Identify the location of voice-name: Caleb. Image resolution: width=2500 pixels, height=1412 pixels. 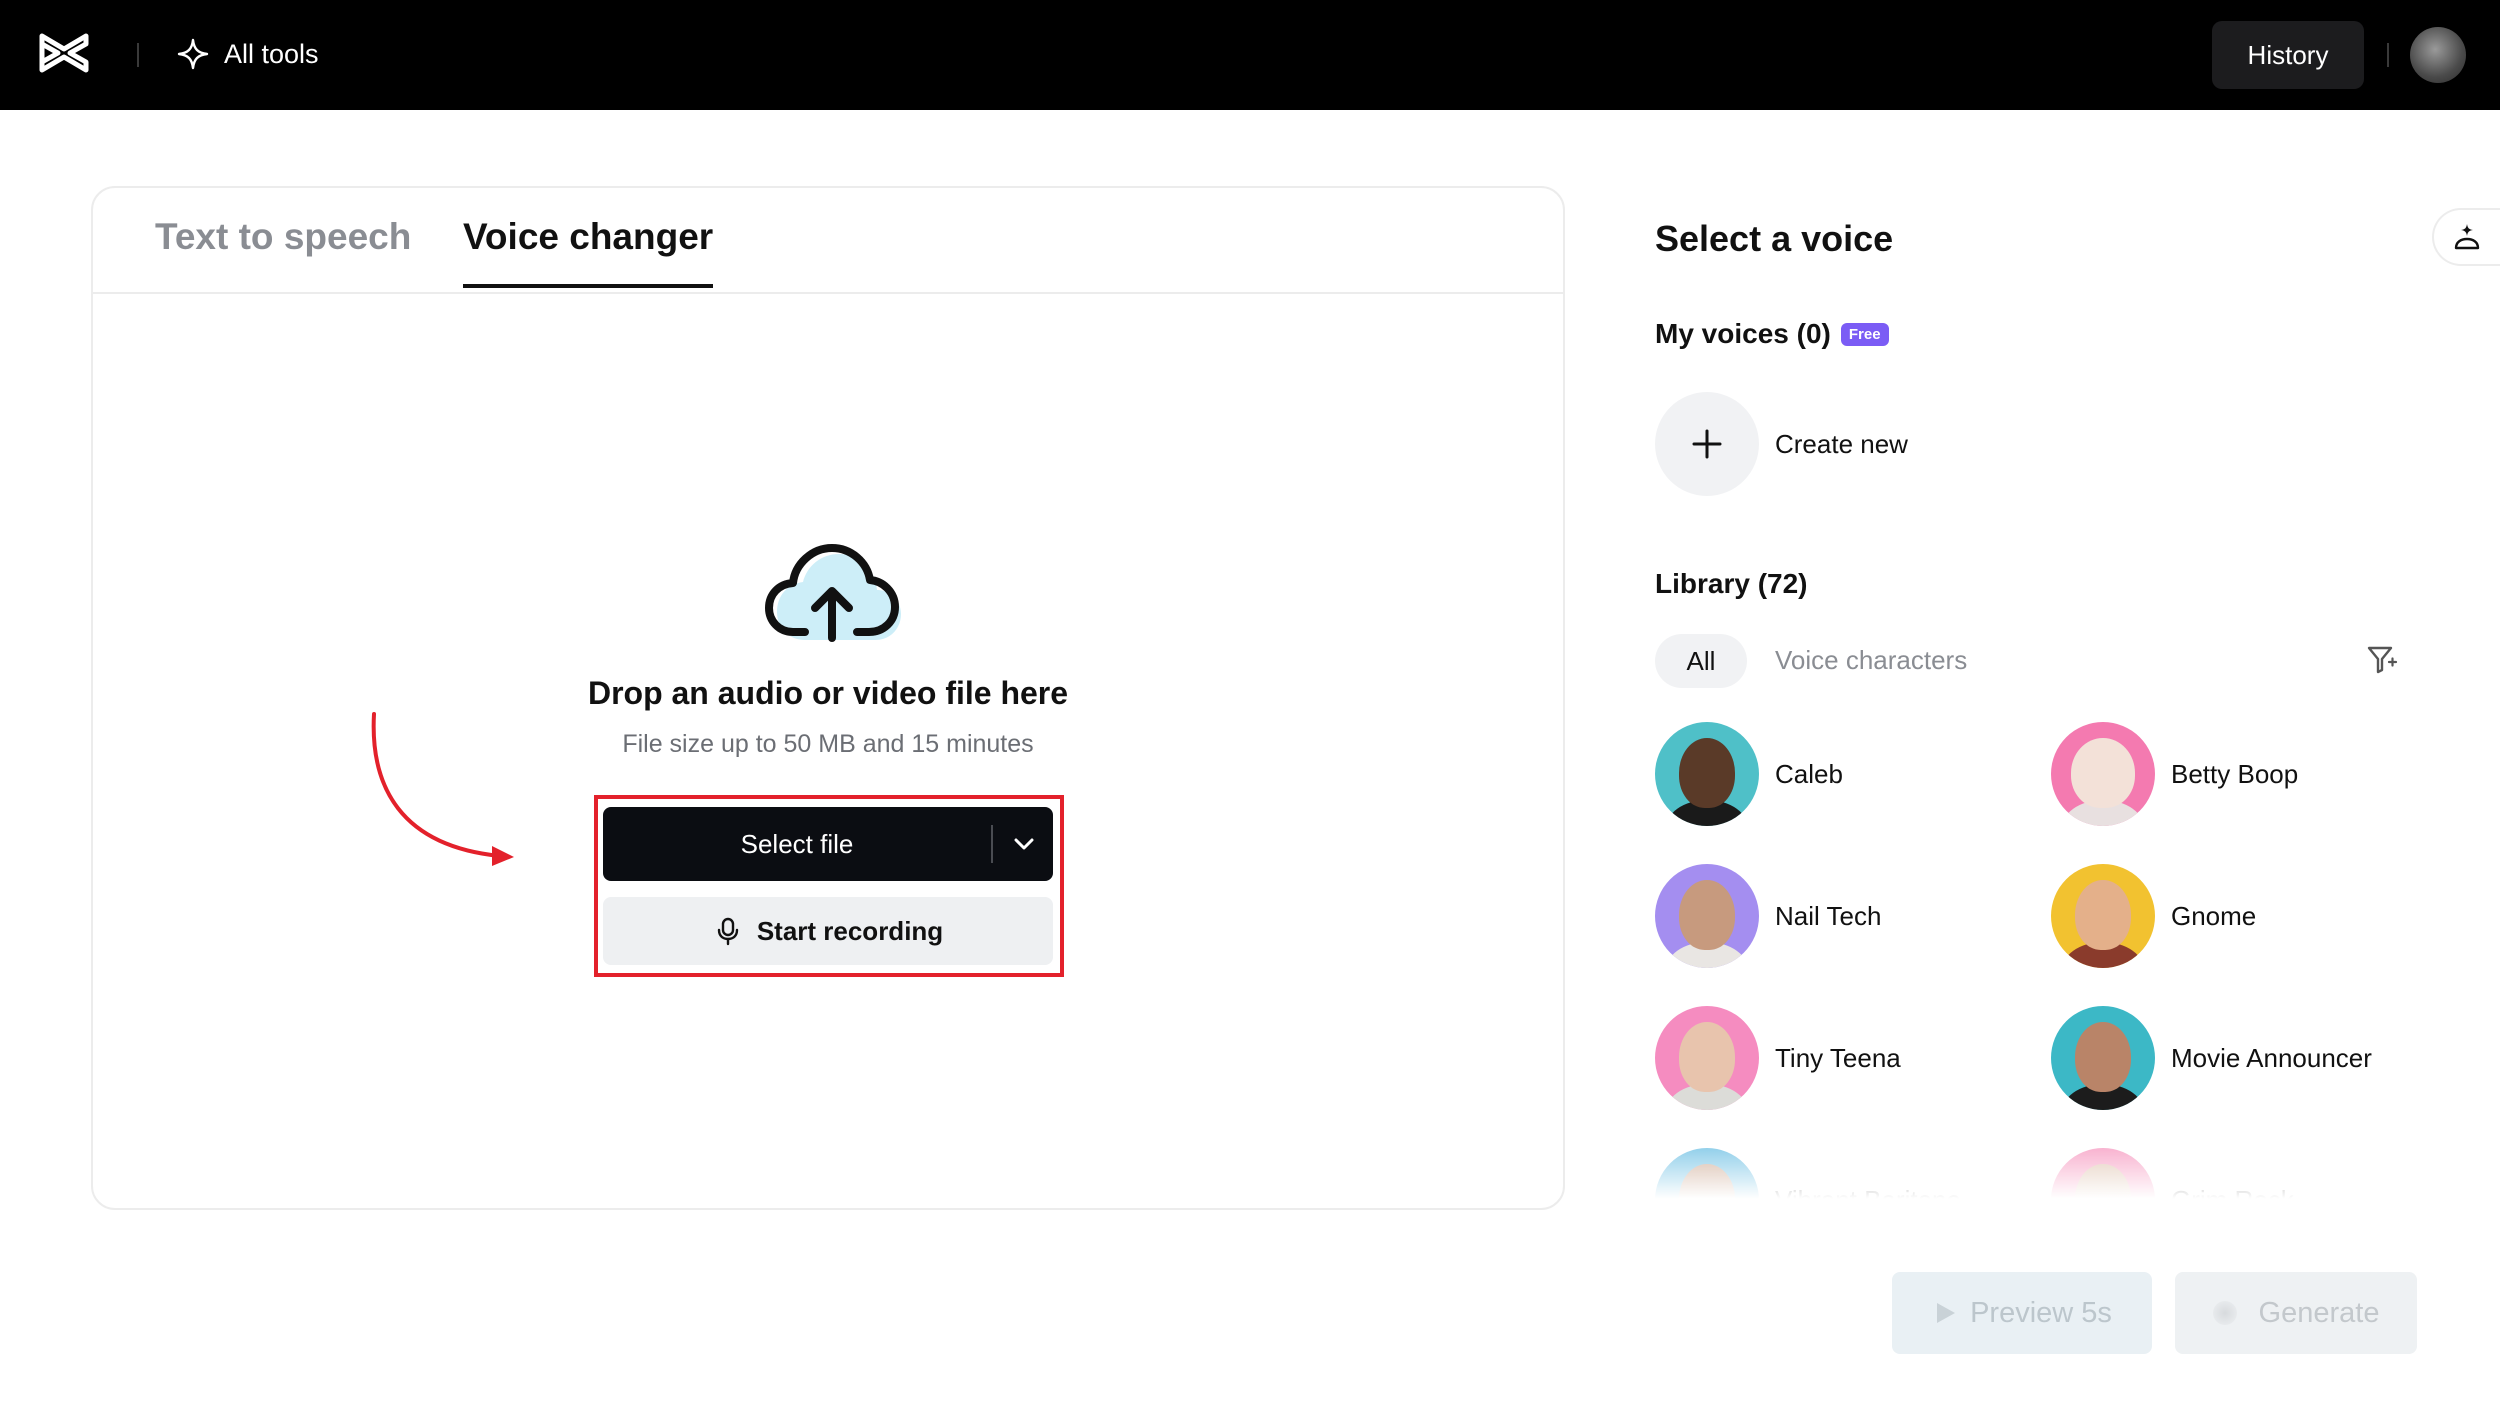
(1809, 773).